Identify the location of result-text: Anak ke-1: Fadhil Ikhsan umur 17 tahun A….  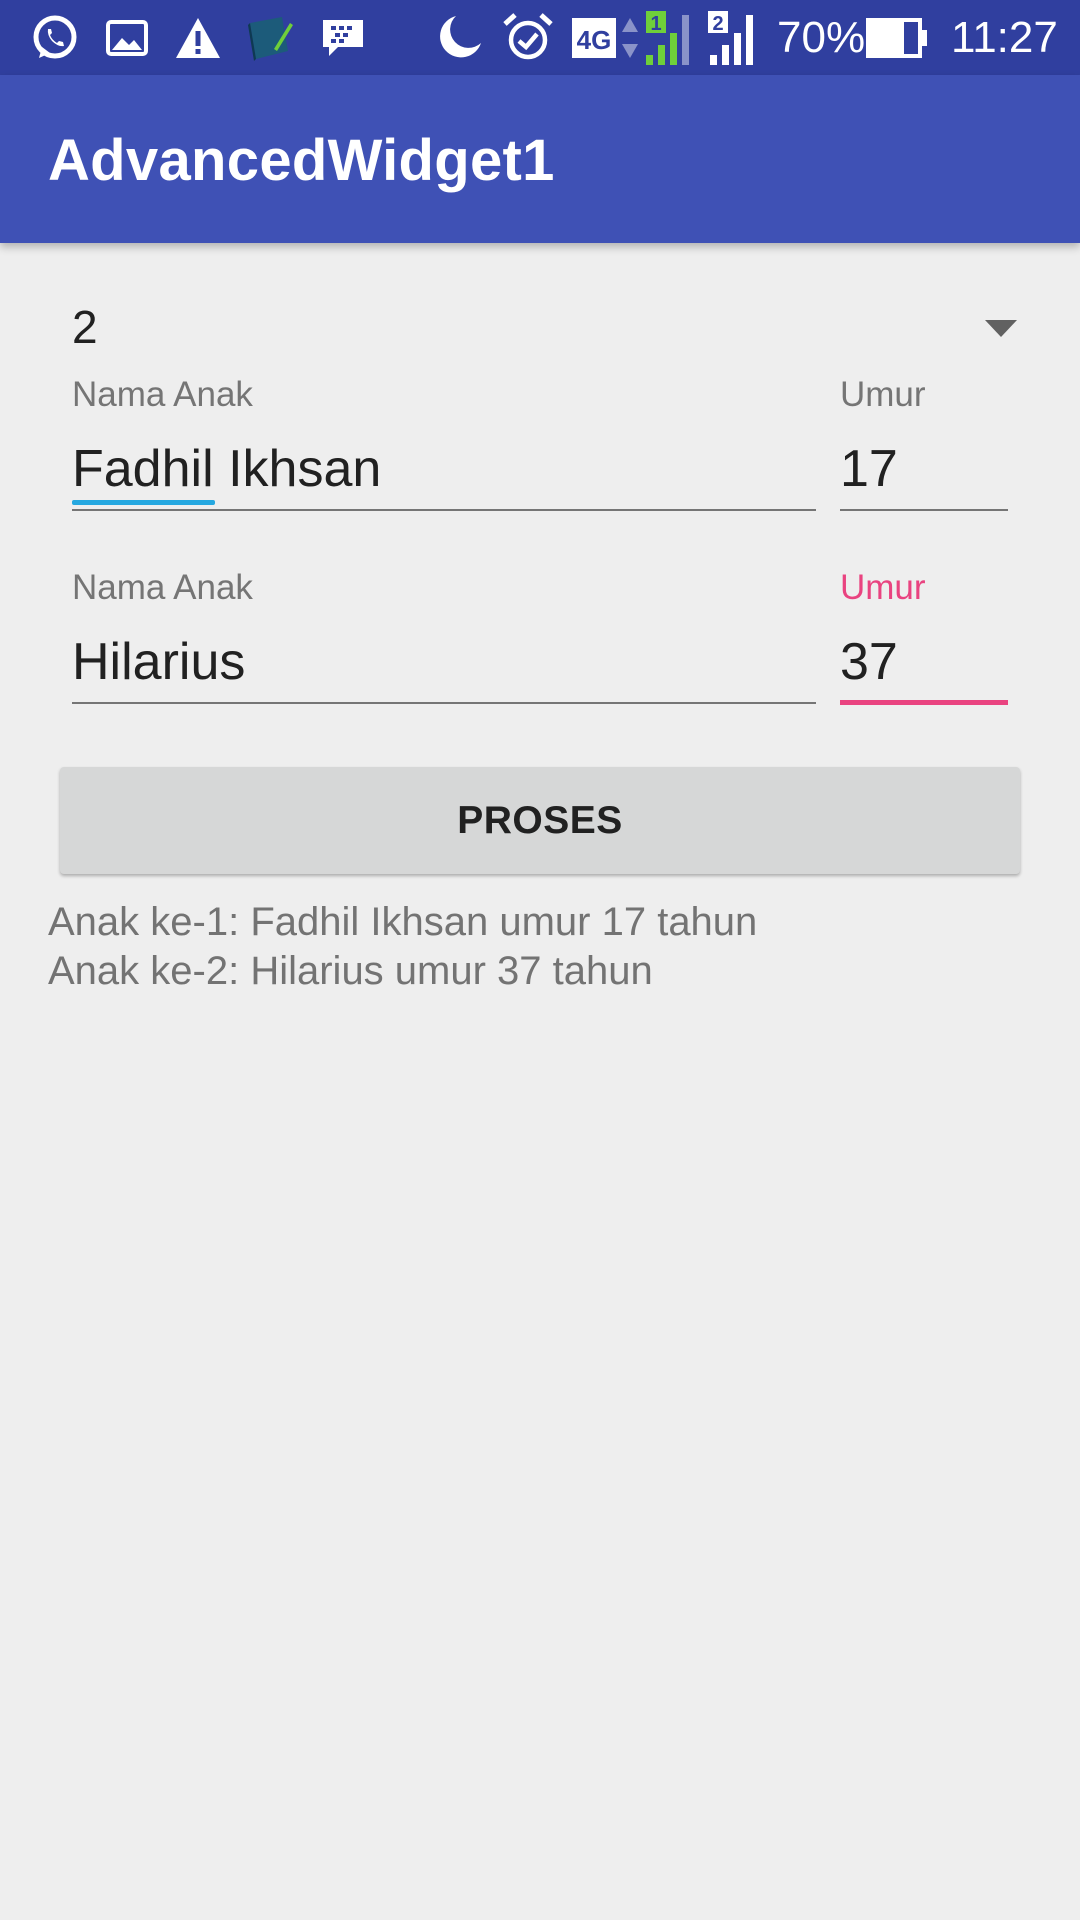
(402, 947).